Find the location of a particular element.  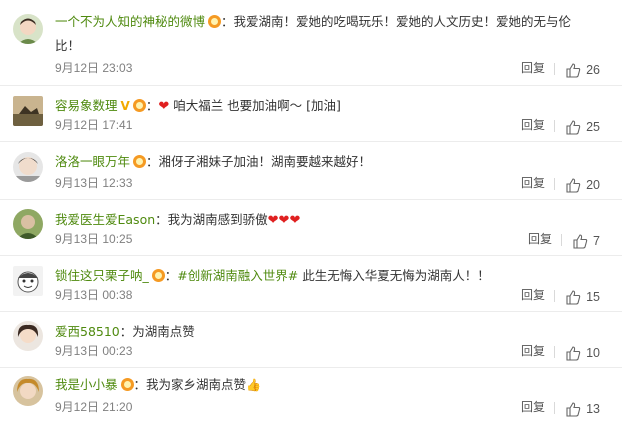

username-link: 锁住这只栗子呐_ is located at coordinates (102, 275).